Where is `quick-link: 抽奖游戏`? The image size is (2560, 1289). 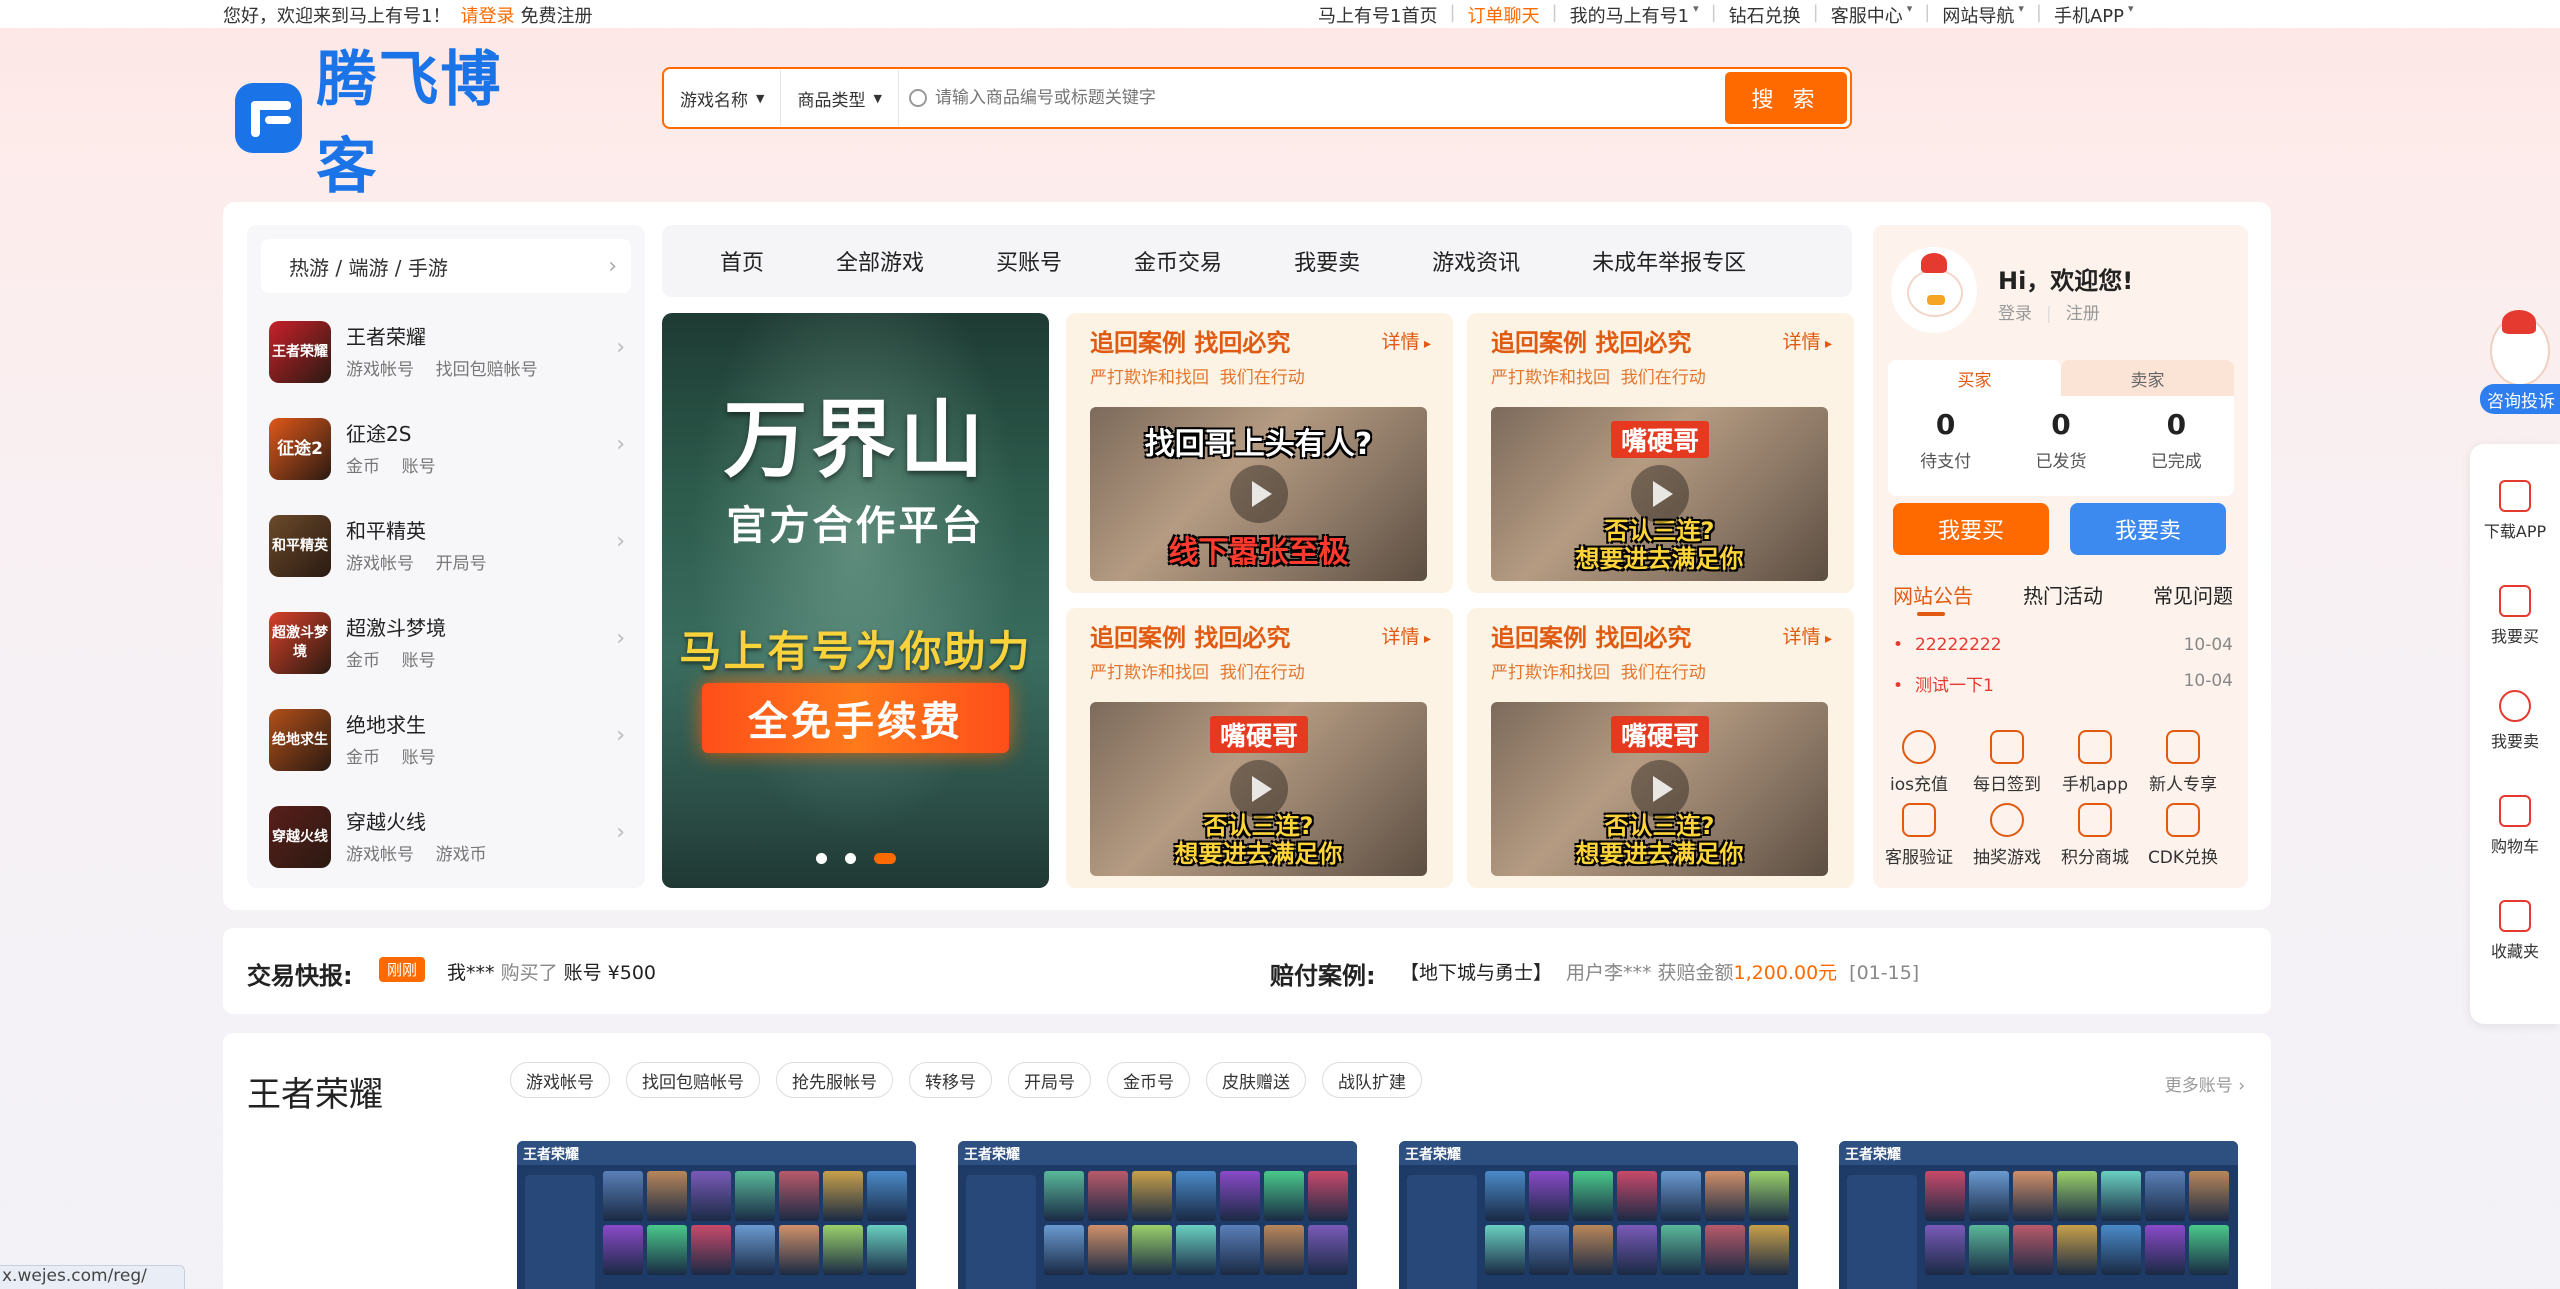
quick-link: 抽奖游戏 is located at coordinates (2007, 835).